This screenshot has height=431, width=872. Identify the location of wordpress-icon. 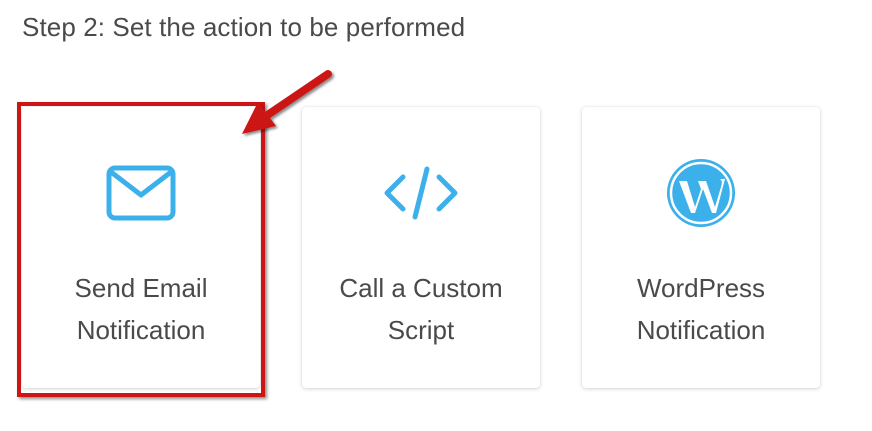
(701, 193).